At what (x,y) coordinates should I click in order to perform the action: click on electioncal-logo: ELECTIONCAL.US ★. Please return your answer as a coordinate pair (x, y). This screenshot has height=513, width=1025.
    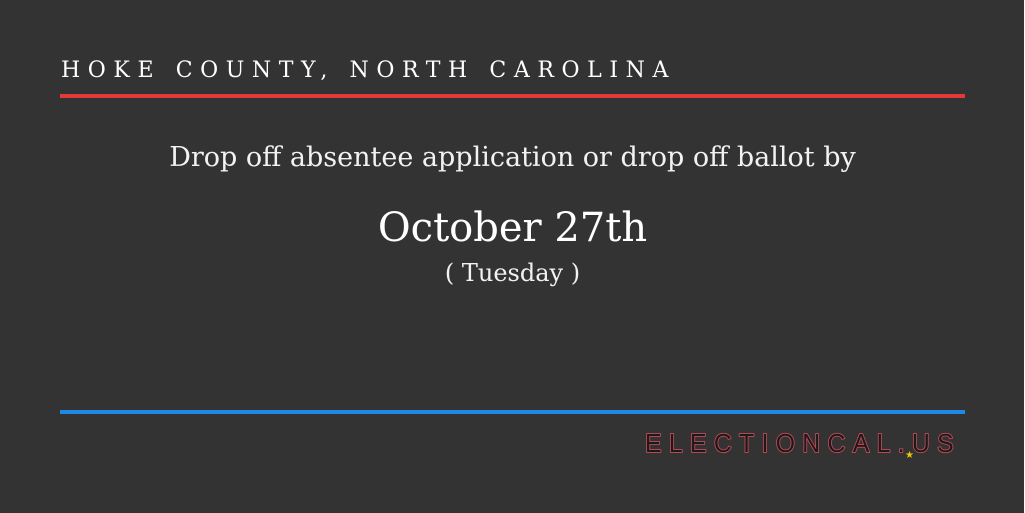
    Looking at the image, I should click on (799, 444).